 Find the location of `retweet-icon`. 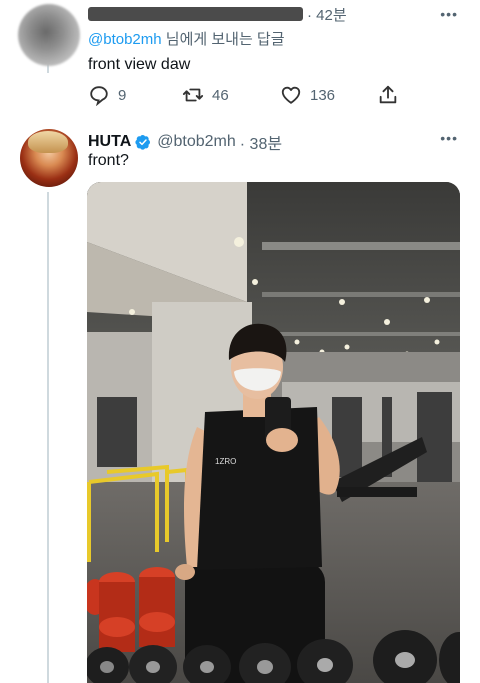

retweet-icon is located at coordinates (193, 95).